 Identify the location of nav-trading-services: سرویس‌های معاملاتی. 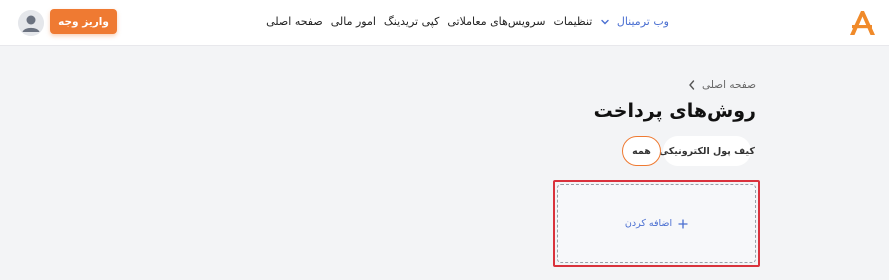
(496, 22).